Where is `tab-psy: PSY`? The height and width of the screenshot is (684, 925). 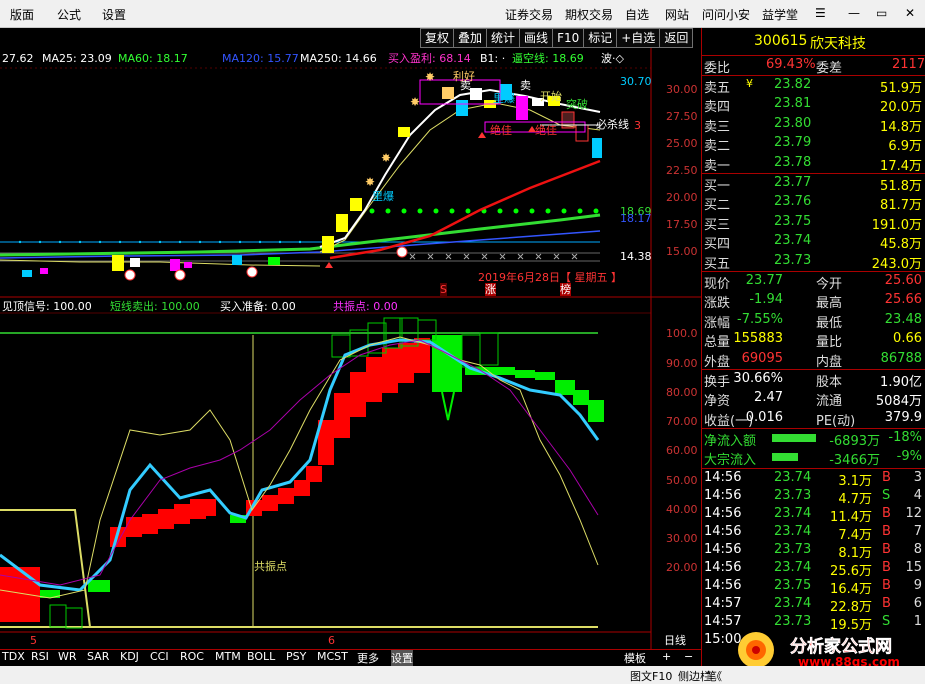
tab-psy: PSY is located at coordinates (296, 658).